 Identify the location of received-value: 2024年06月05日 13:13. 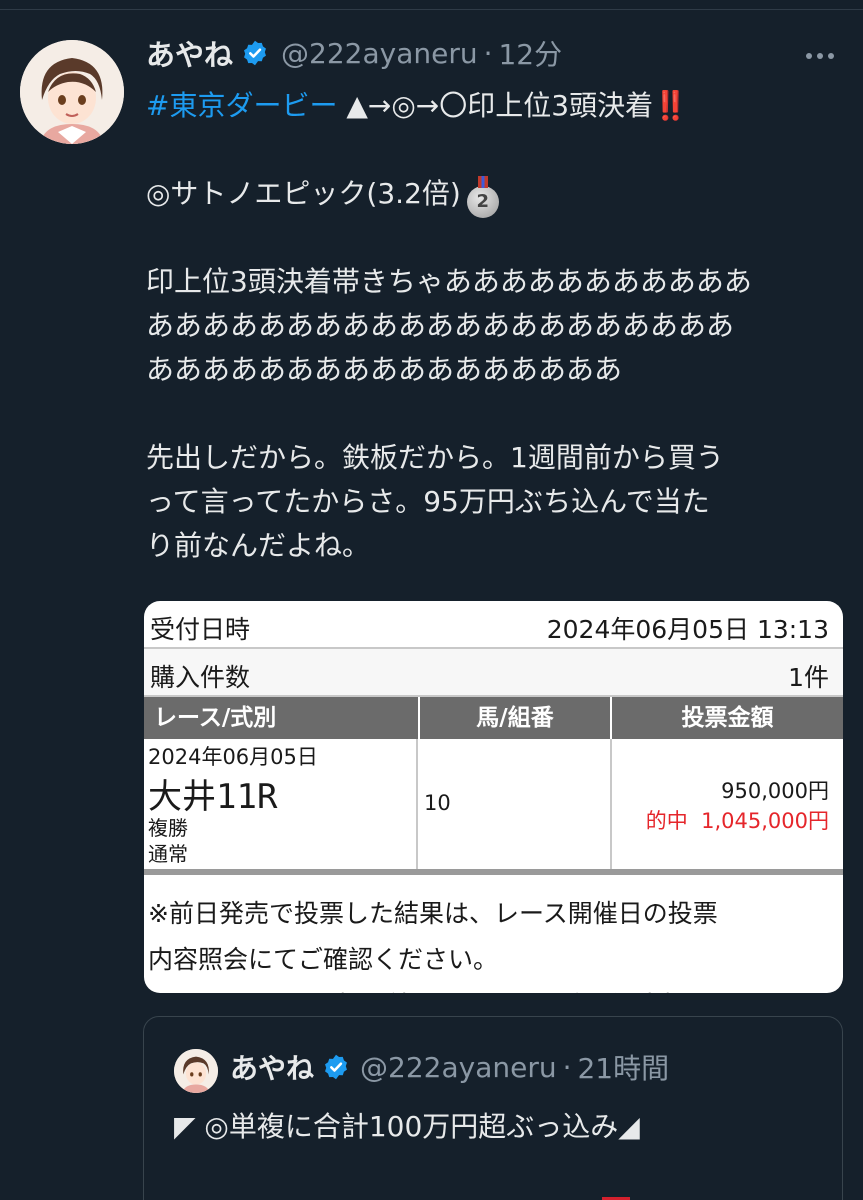
(687, 629).